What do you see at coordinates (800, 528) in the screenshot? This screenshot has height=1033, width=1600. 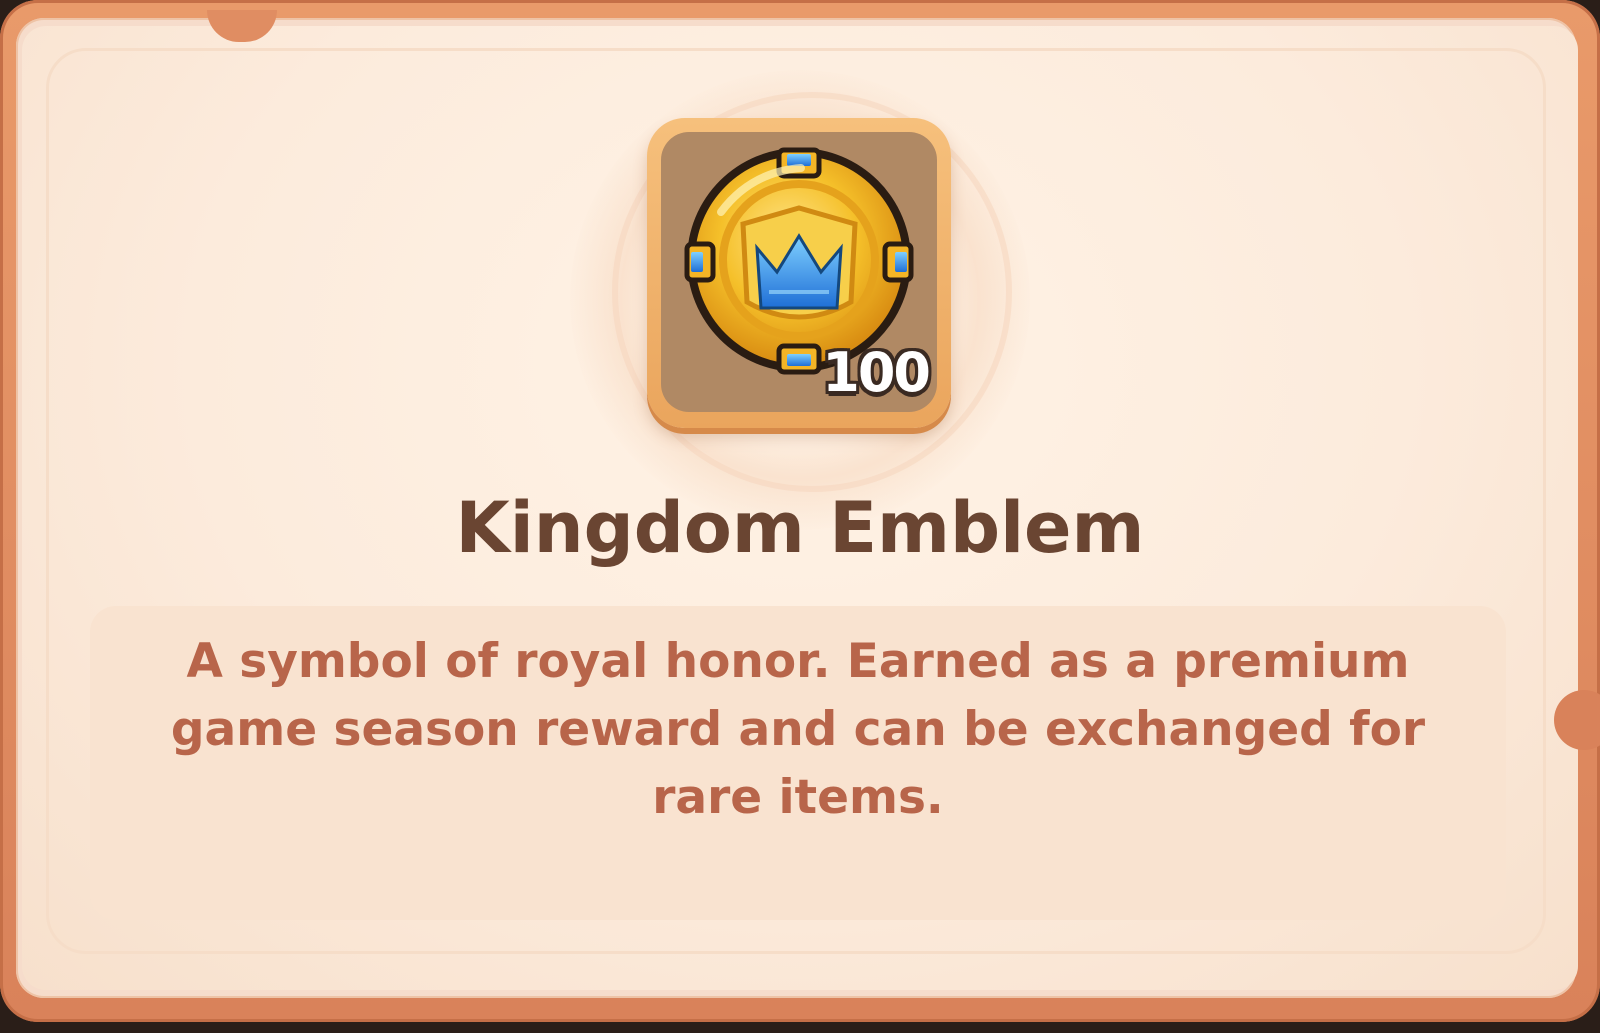 I see `item-title: Kingdom Emblem` at bounding box center [800, 528].